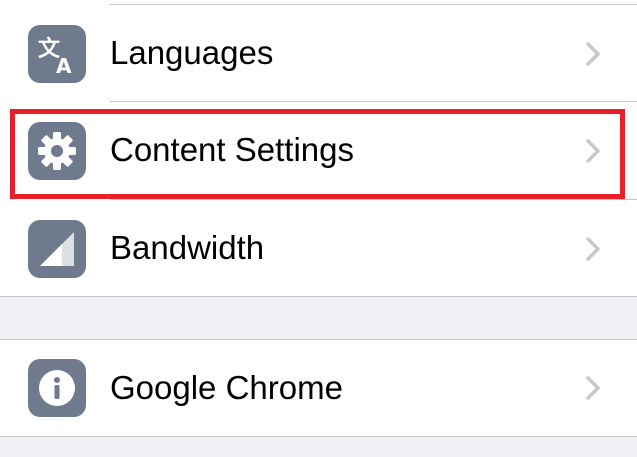  I want to click on google-chrome-label: Google Chrome, so click(226, 387).